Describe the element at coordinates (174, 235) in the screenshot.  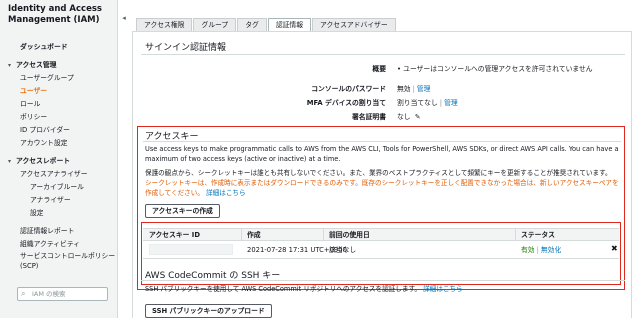
I see `col-access-key-id: アクセスキー ID` at that location.